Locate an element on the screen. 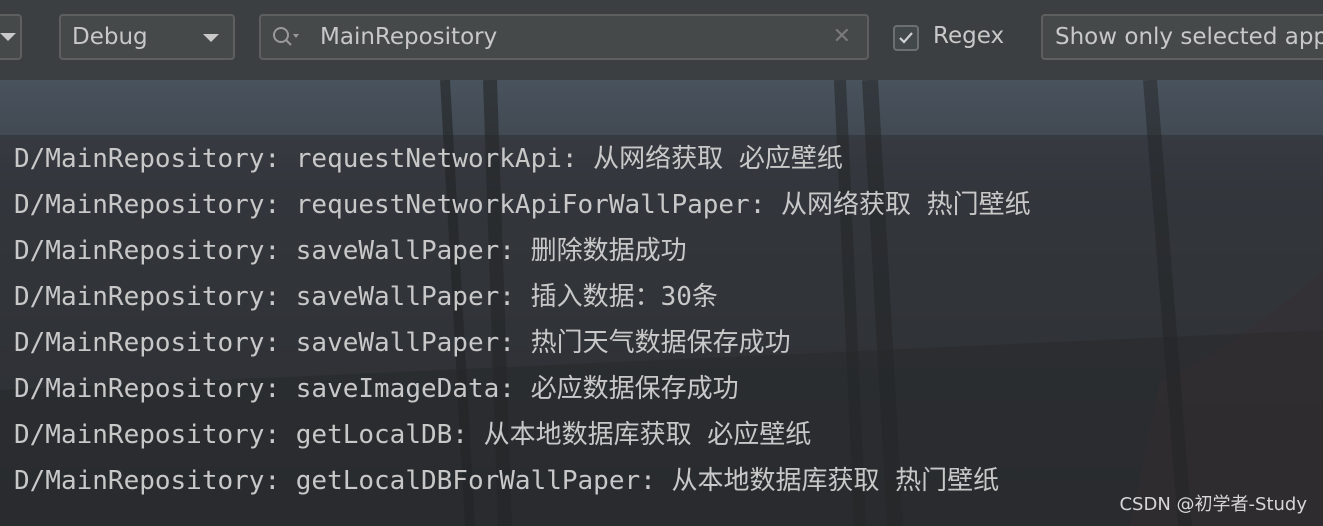 This screenshot has height=526, width=1323. log-level-dropdown: Debug is located at coordinates (147, 37).